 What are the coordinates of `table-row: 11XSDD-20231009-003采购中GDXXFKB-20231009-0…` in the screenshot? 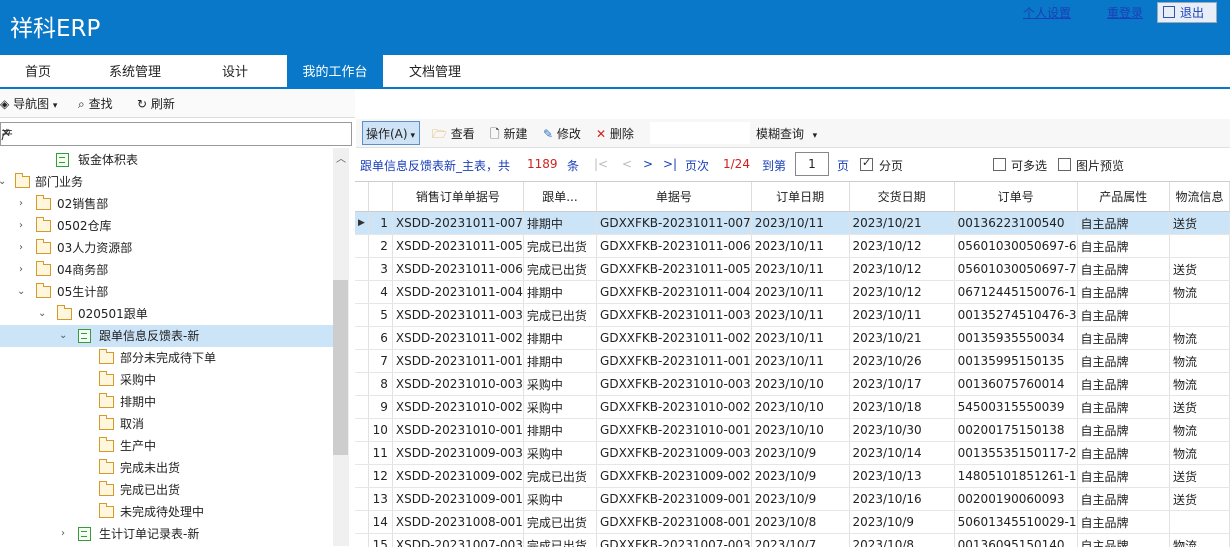 It's located at (792, 453).